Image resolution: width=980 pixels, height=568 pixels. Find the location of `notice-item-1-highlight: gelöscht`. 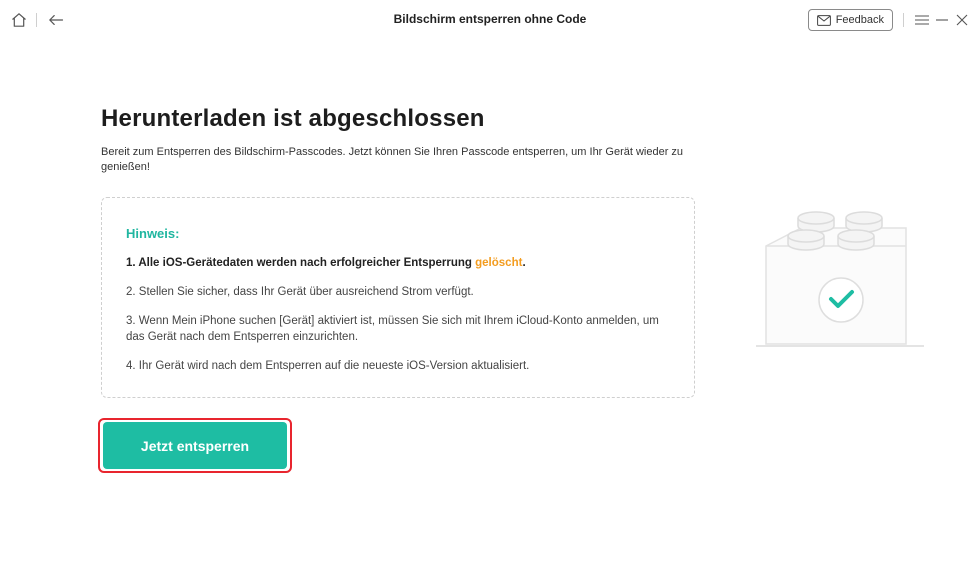

notice-item-1-highlight: gelöscht is located at coordinates (499, 263).